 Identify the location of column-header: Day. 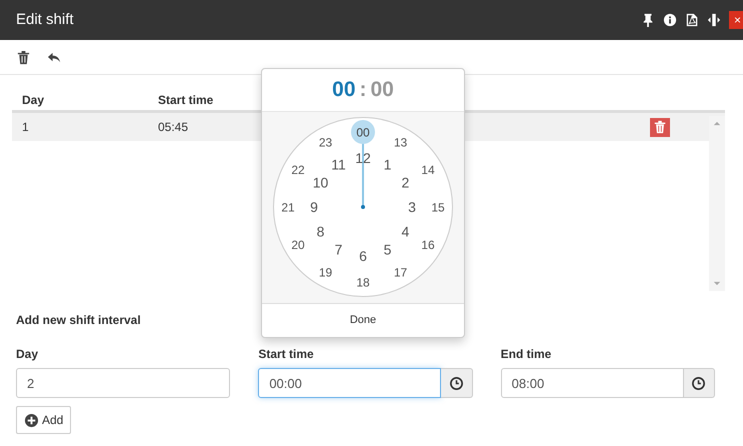
(33, 100).